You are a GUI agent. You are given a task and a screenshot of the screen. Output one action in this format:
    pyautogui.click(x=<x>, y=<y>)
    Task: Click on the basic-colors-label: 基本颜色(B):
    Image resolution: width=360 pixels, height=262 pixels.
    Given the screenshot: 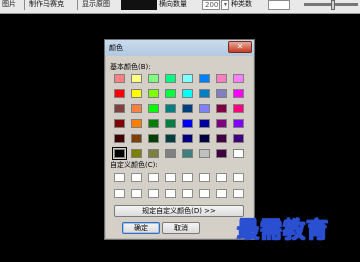 What is the action you would take?
    pyautogui.click(x=130, y=67)
    